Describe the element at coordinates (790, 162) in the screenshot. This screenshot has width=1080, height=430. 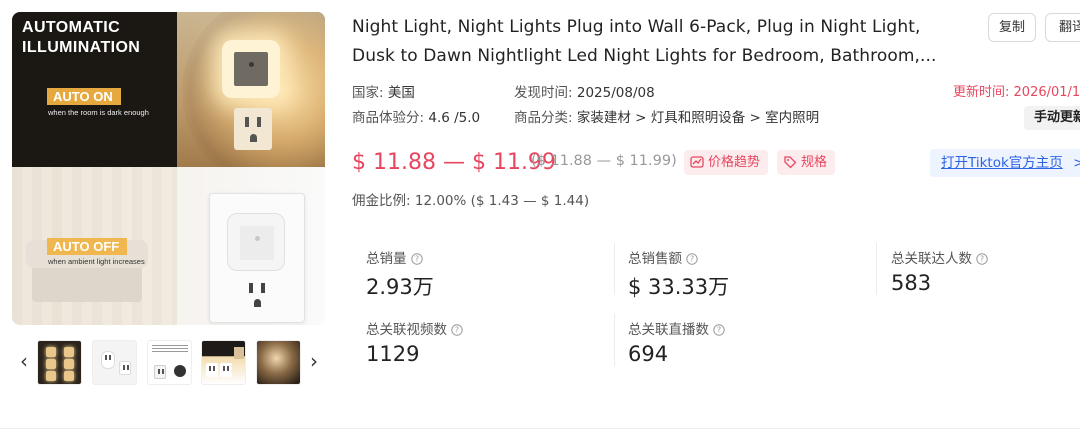
I see `tag-icon` at that location.